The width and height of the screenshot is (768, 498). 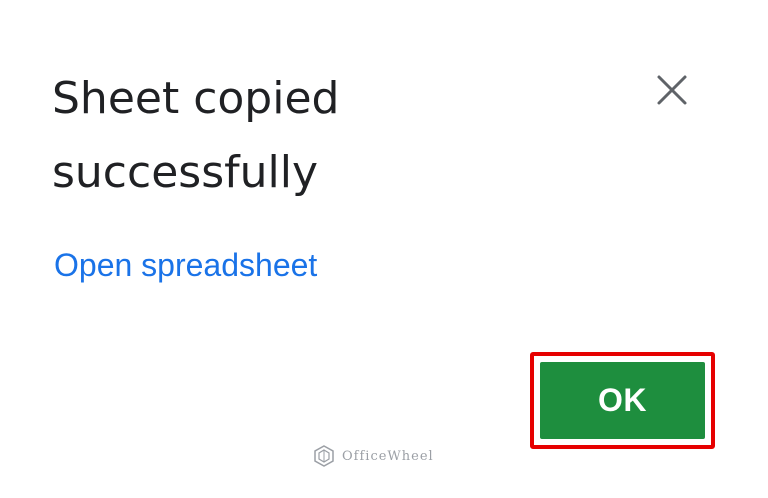 What do you see at coordinates (185, 265) in the screenshot?
I see `open-spreadsheet-link: Open spreadsheet` at bounding box center [185, 265].